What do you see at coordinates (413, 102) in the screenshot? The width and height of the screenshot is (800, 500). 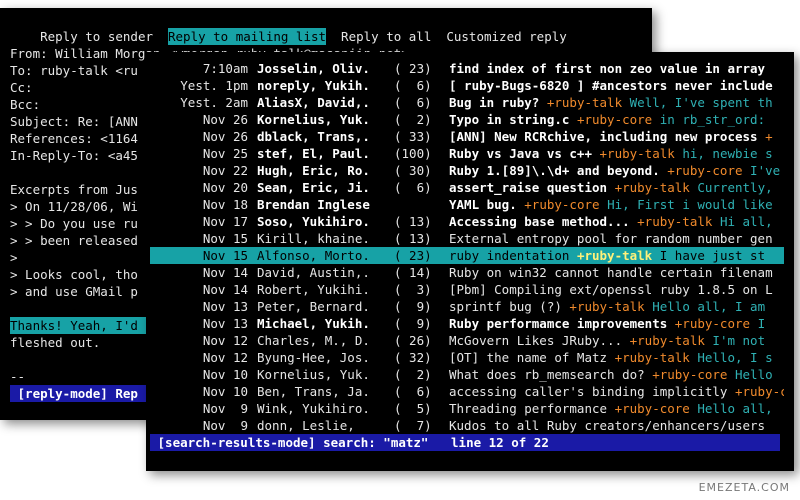 I see `thread-message-count: ( 6)` at bounding box center [413, 102].